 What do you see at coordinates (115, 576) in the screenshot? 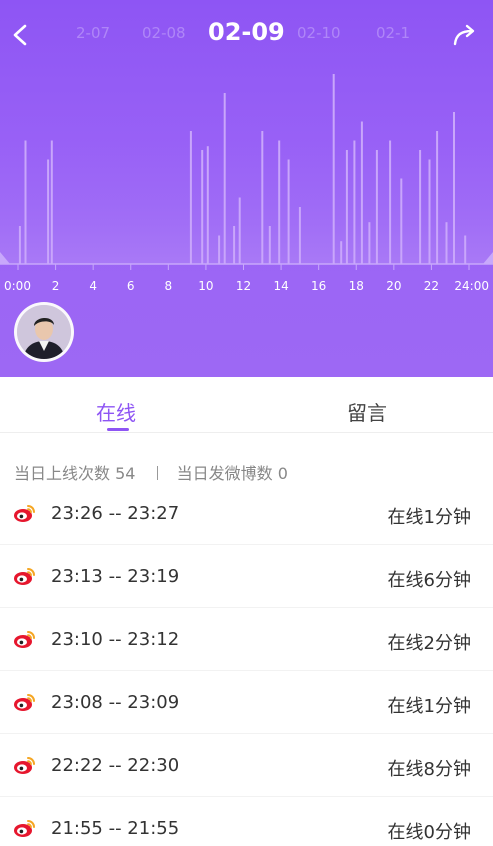
I see `session-time-range: 23:13 -- 23:19` at bounding box center [115, 576].